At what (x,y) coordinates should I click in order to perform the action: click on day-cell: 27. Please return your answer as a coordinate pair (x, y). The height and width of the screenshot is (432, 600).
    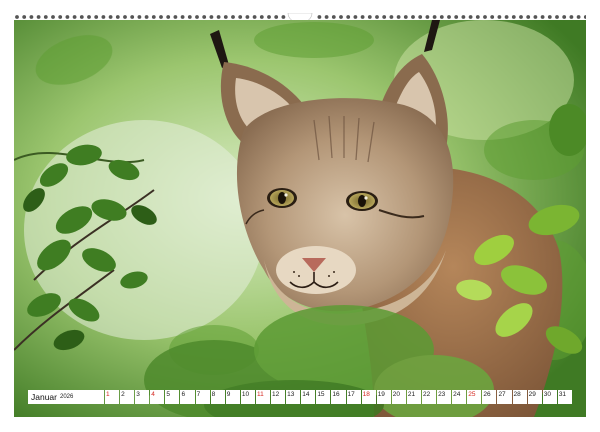
    Looking at the image, I should click on (504, 397).